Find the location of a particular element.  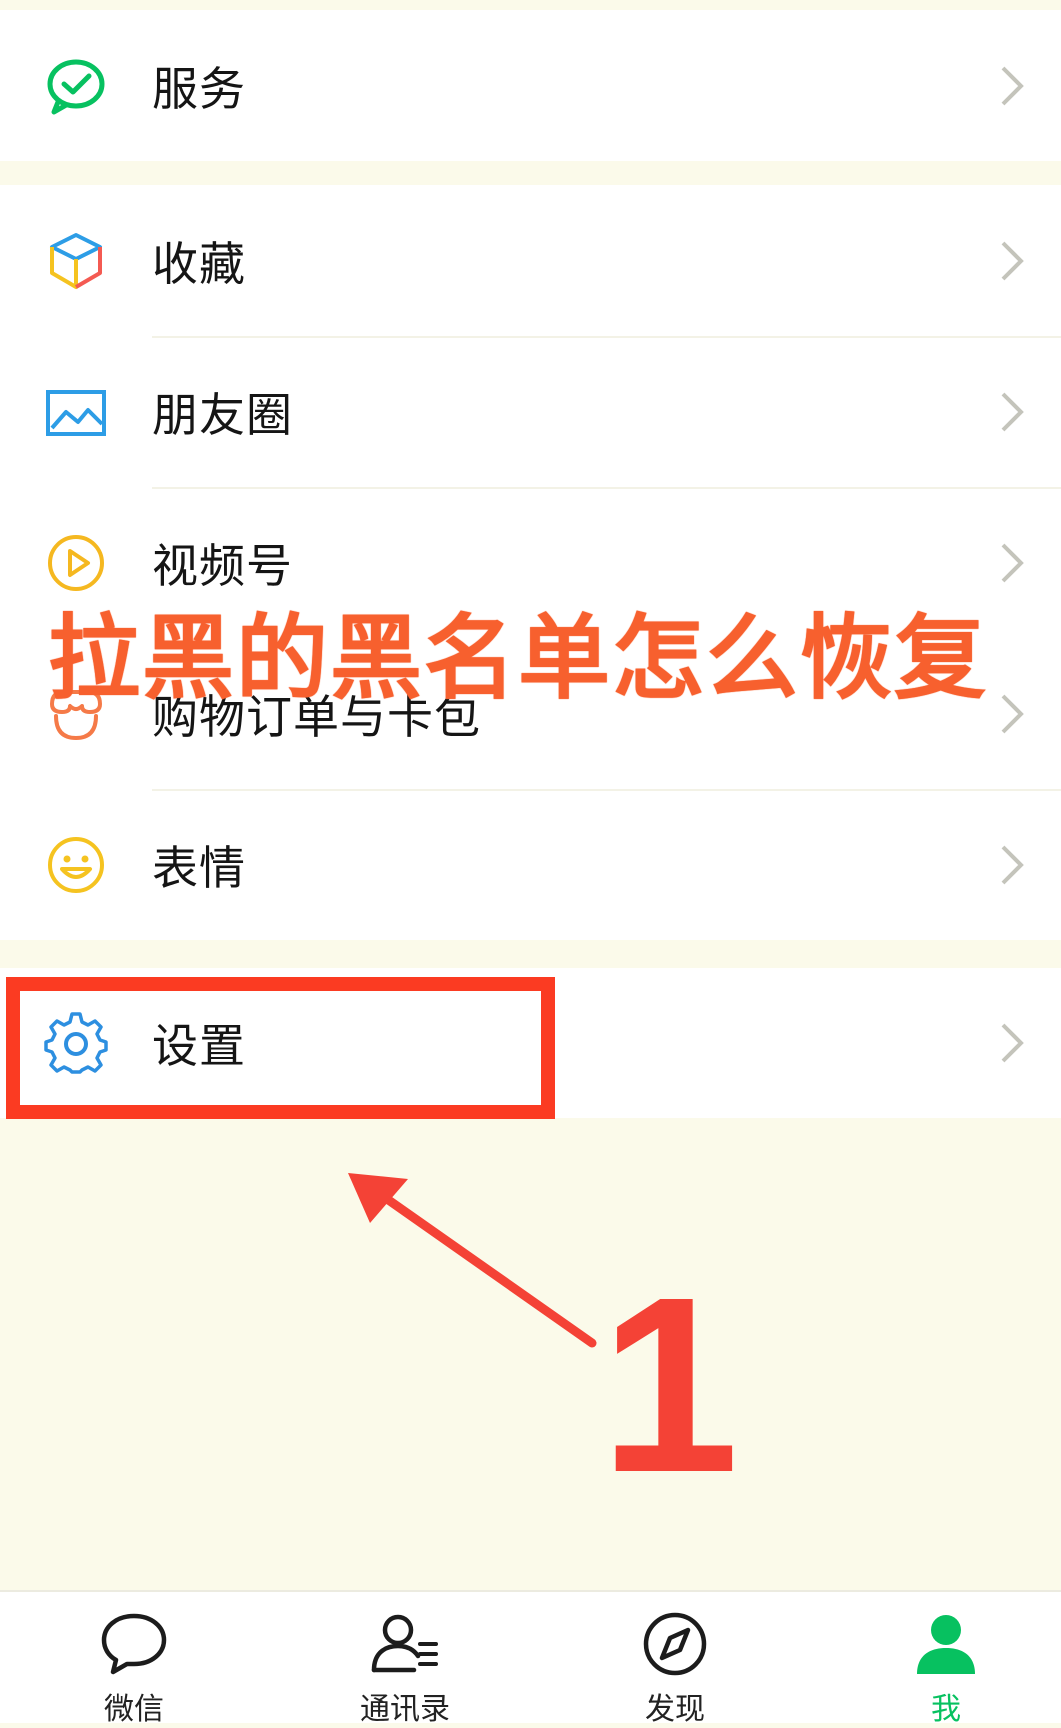

menu-item-favorites: 收藏 is located at coordinates (530, 260).